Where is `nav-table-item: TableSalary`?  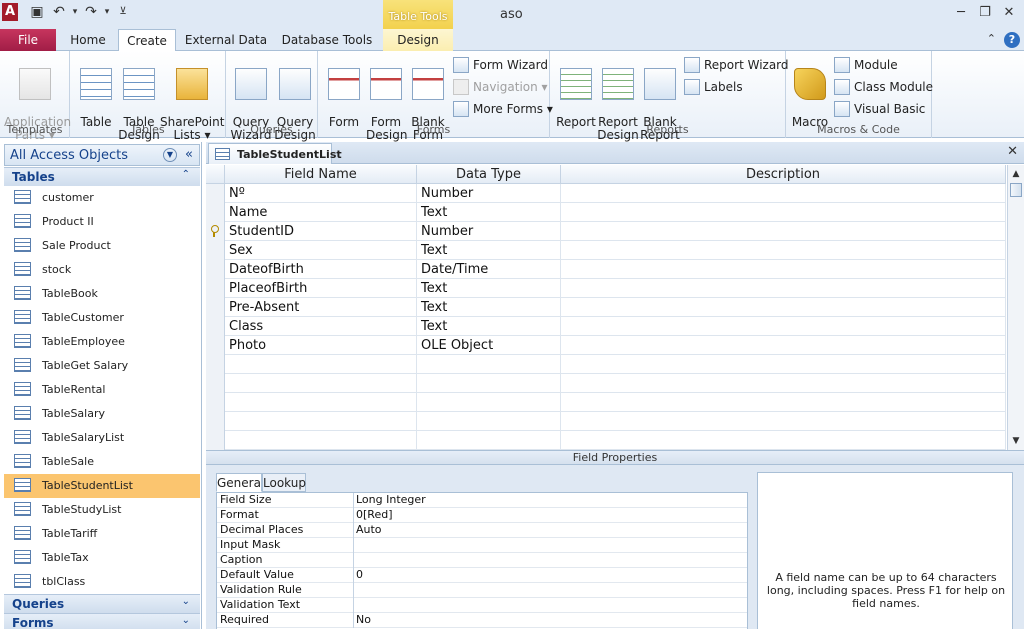
nav-table-item: TableSalary is located at coordinates (102, 414).